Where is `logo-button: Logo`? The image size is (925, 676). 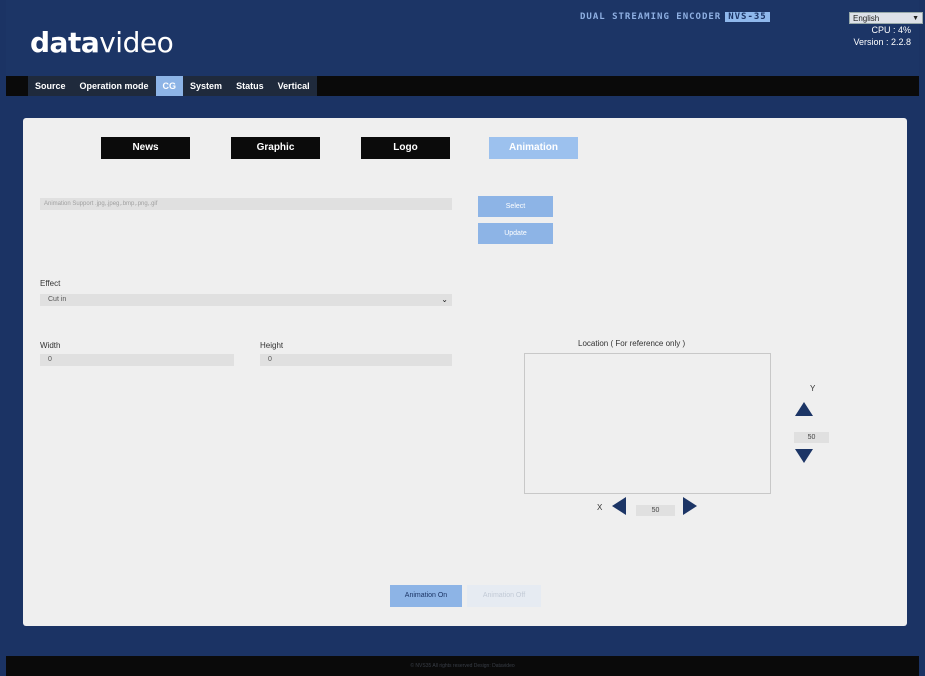 logo-button: Logo is located at coordinates (405, 148).